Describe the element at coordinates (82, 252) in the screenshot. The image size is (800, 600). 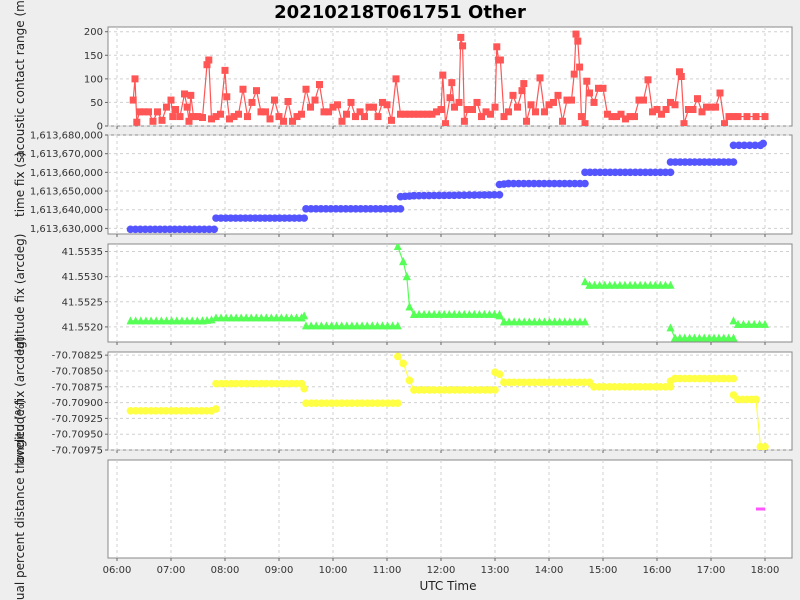
I see `y-tick-label: 41.5535` at that location.